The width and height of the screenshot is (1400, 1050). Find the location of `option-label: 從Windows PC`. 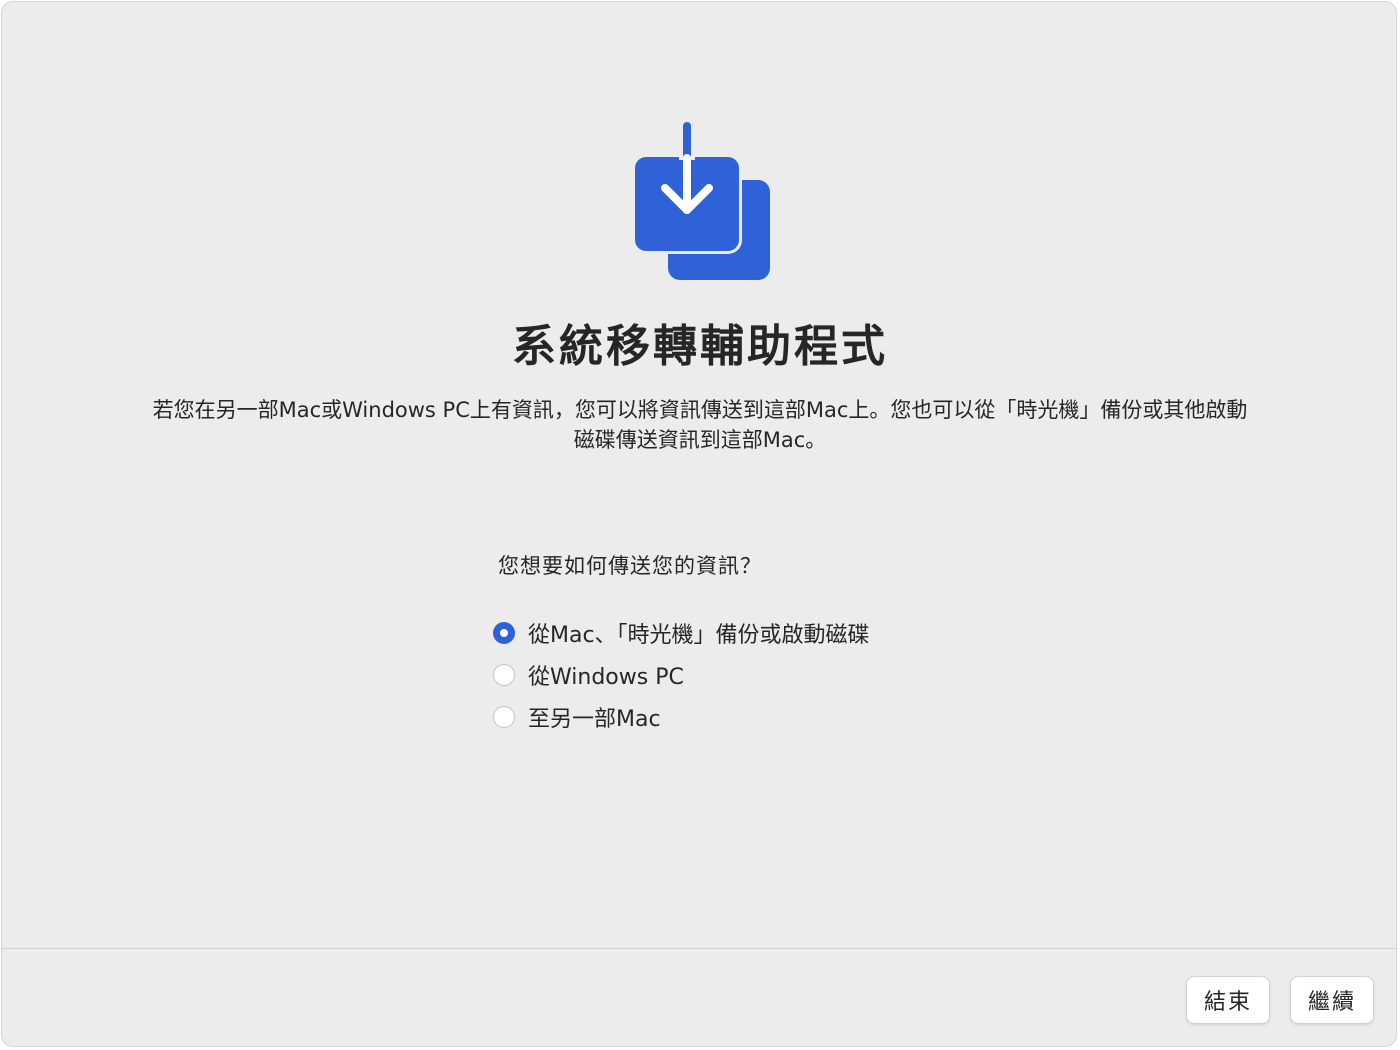

option-label: 從Windows PC is located at coordinates (606, 677).